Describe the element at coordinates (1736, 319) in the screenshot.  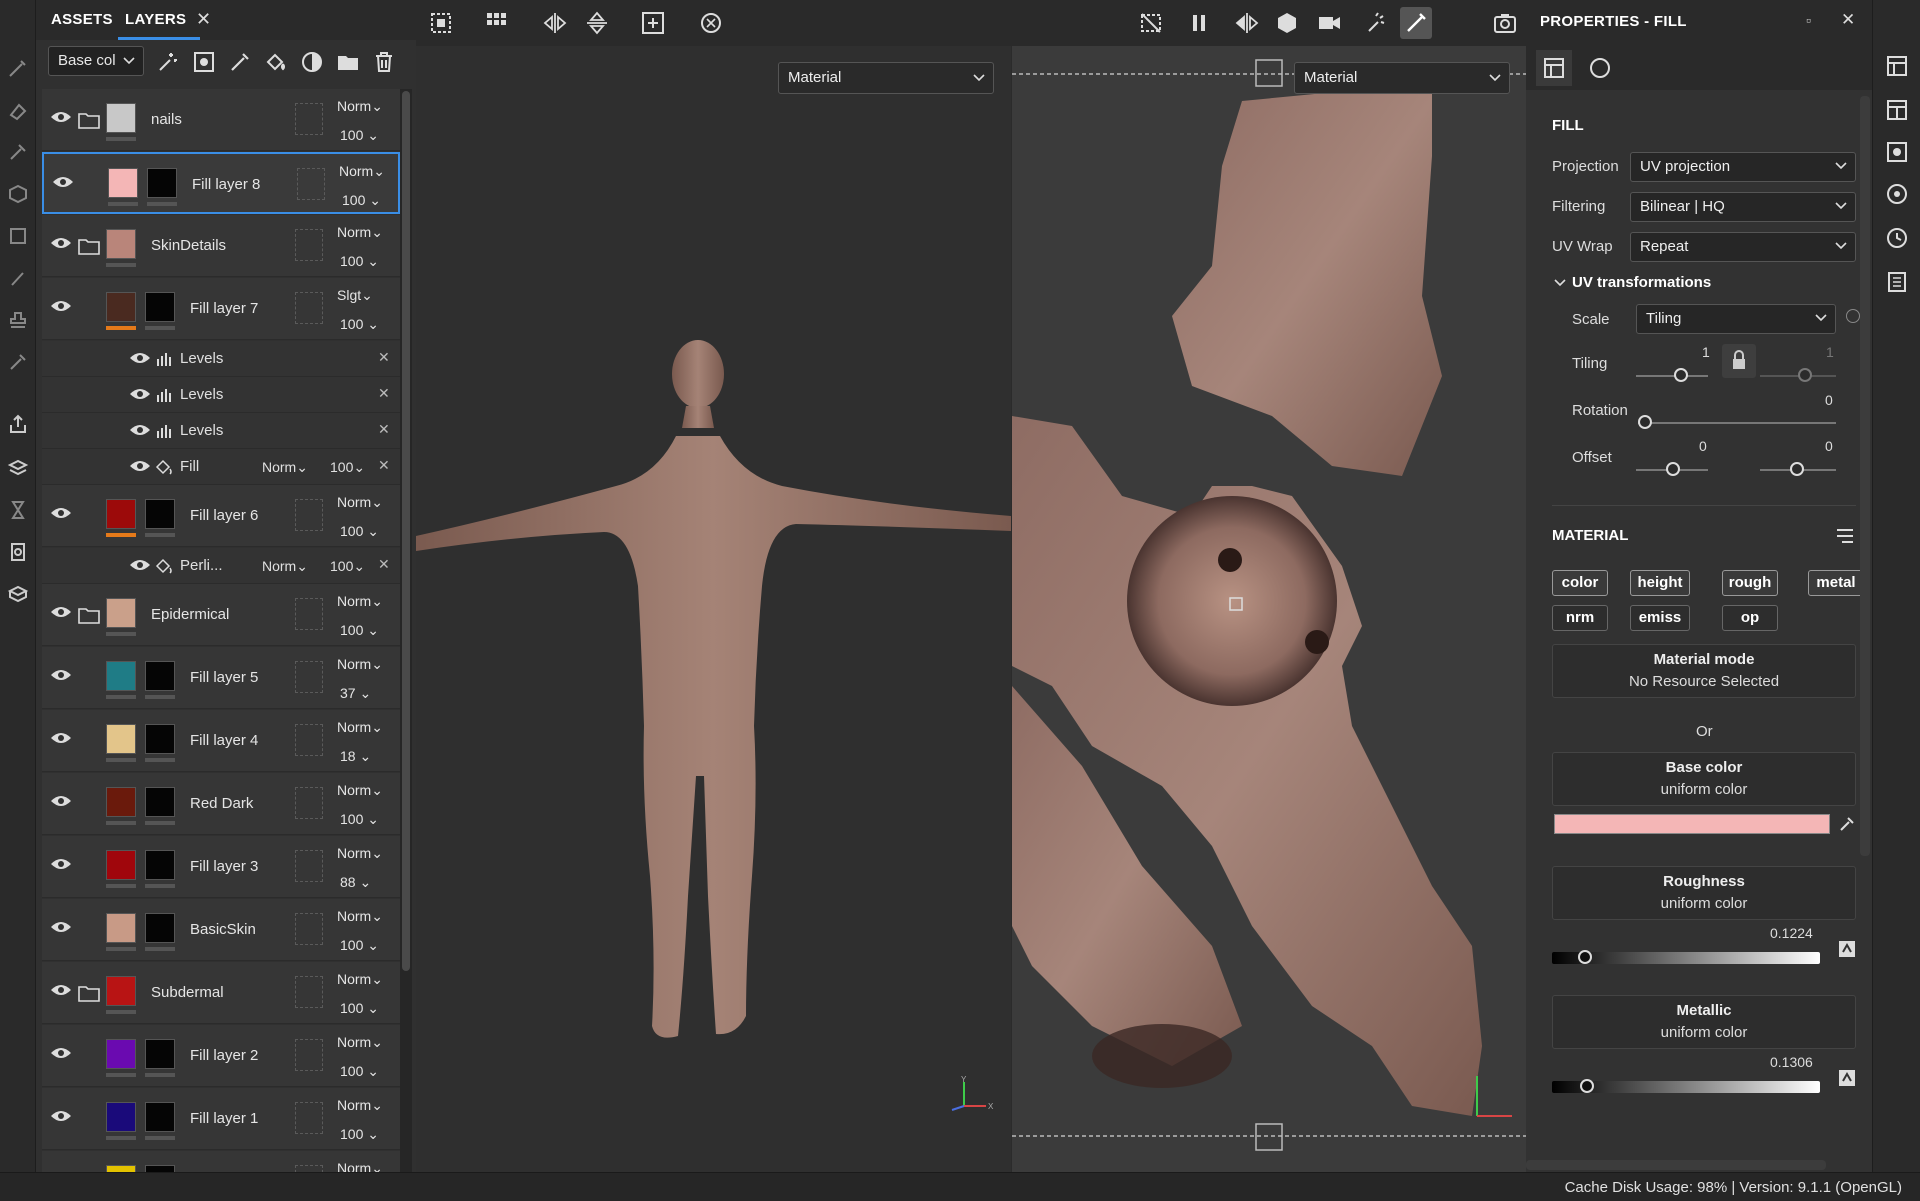
I see `scale-select: Tiling` at that location.